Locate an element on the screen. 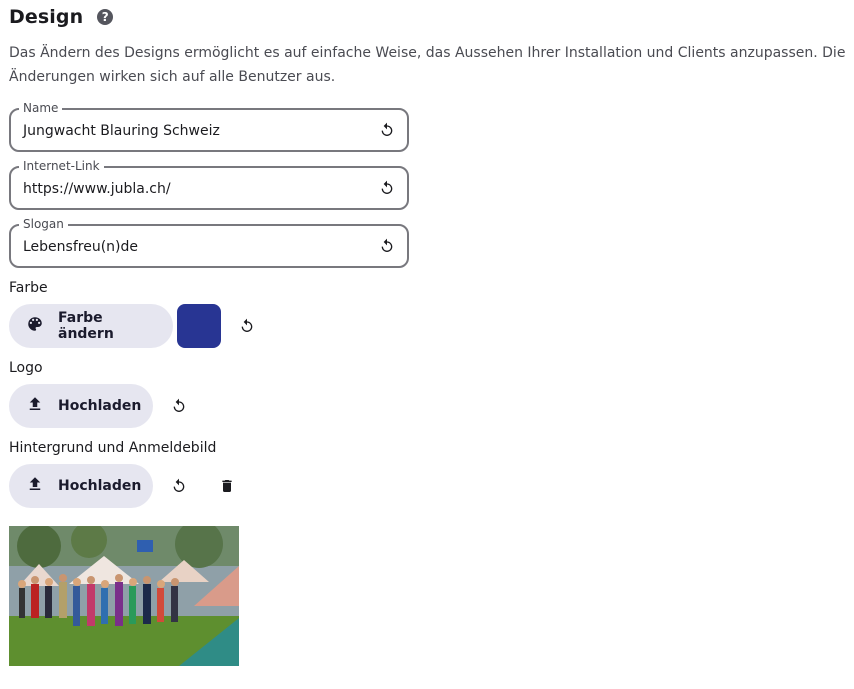 The height and width of the screenshot is (689, 854). upload-logo-button-label: Hochladen is located at coordinates (100, 406).